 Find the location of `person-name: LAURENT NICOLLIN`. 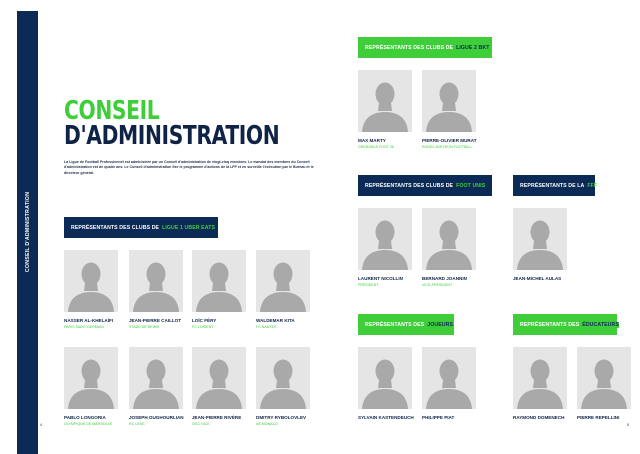

person-name: LAURENT NICOLLIN is located at coordinates (380, 278).